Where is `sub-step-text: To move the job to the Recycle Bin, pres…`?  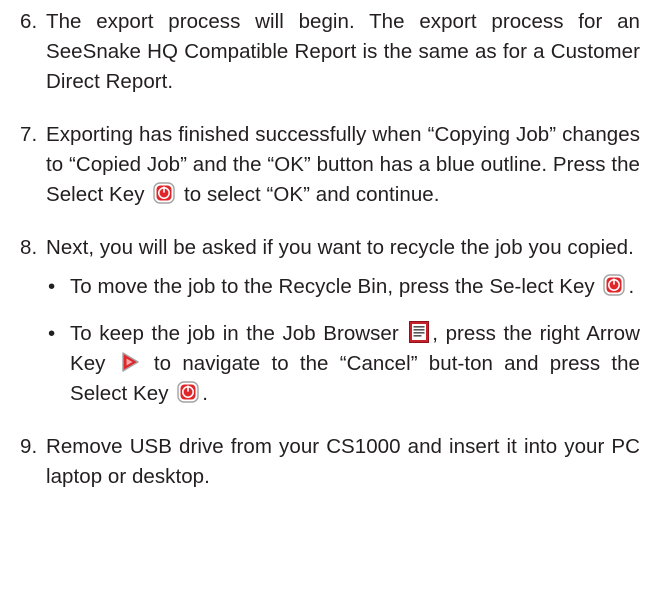 sub-step-text: To move the job to the Recycle Bin, pres… is located at coordinates (332, 286).